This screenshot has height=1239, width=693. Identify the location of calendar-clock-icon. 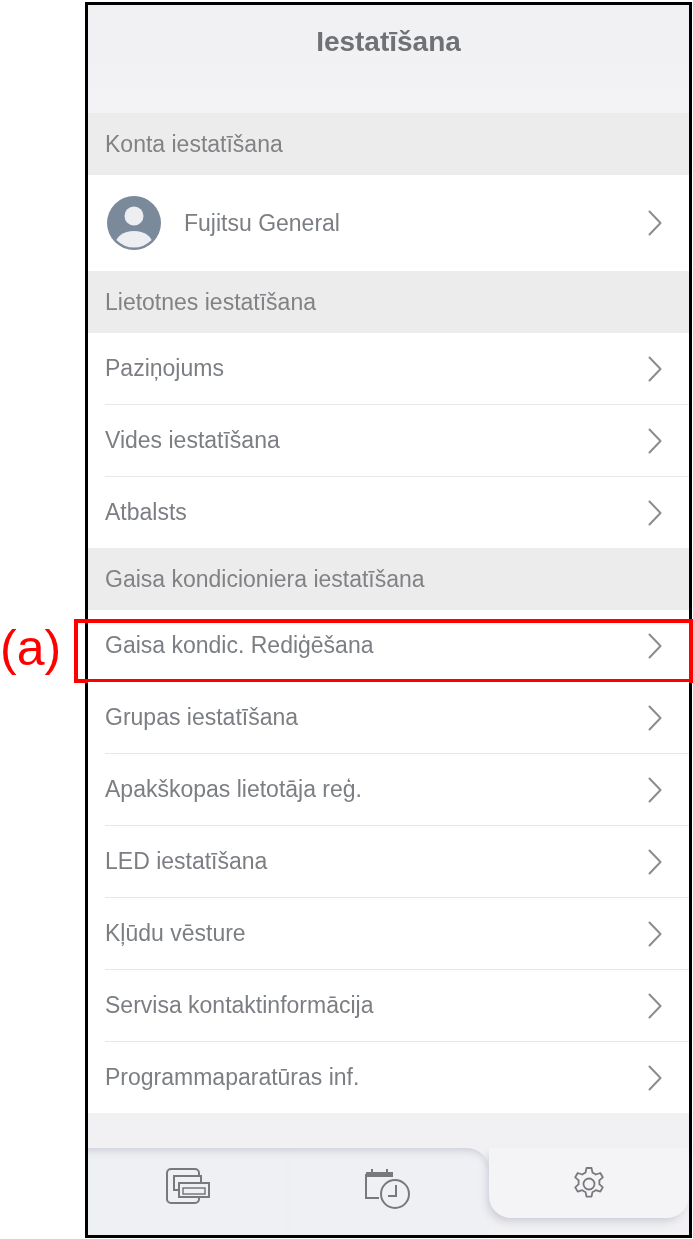
(388, 1189).